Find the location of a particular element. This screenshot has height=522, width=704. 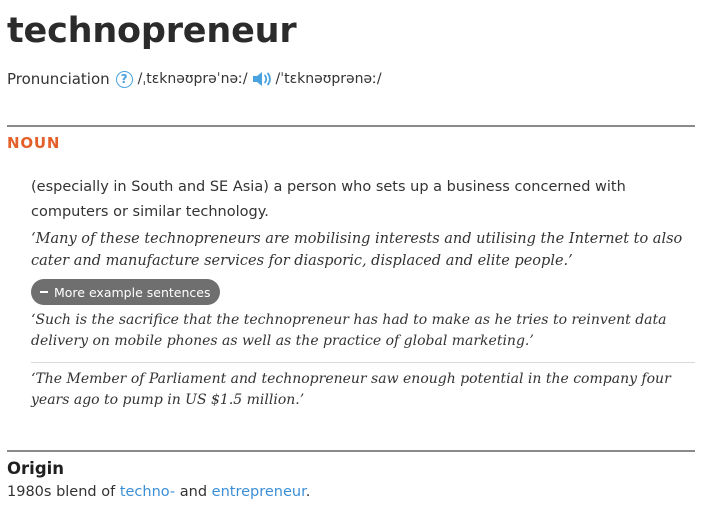

pronunciation-label: Pronunciation is located at coordinates (58, 79).